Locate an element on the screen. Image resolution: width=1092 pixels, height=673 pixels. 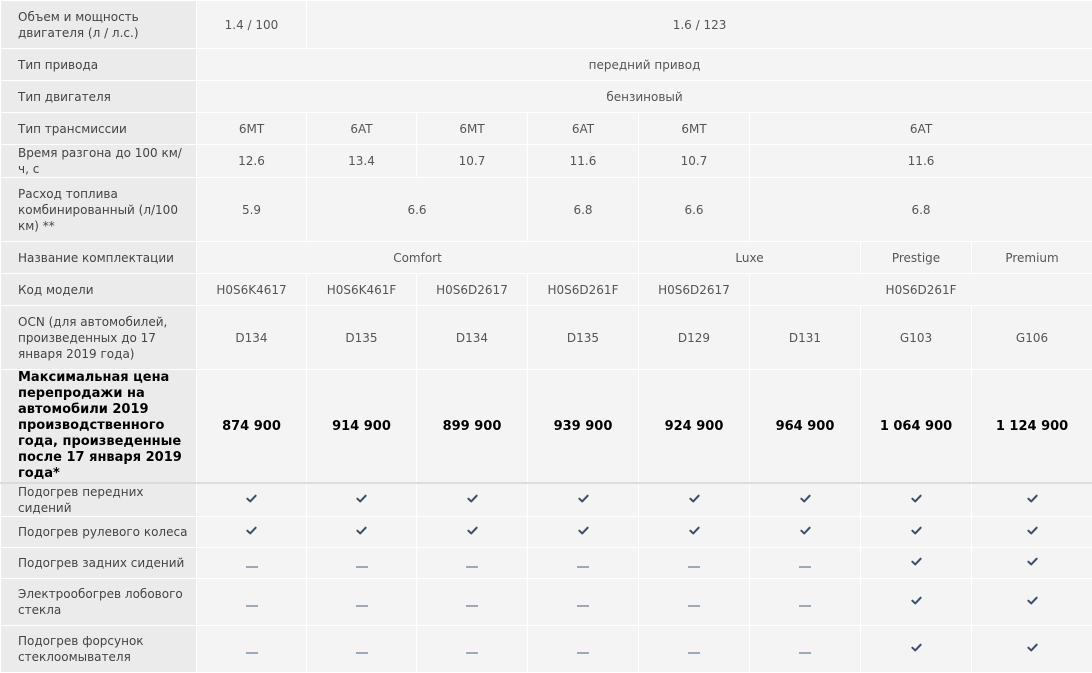
price-value: 964 900 is located at coordinates (805, 427).